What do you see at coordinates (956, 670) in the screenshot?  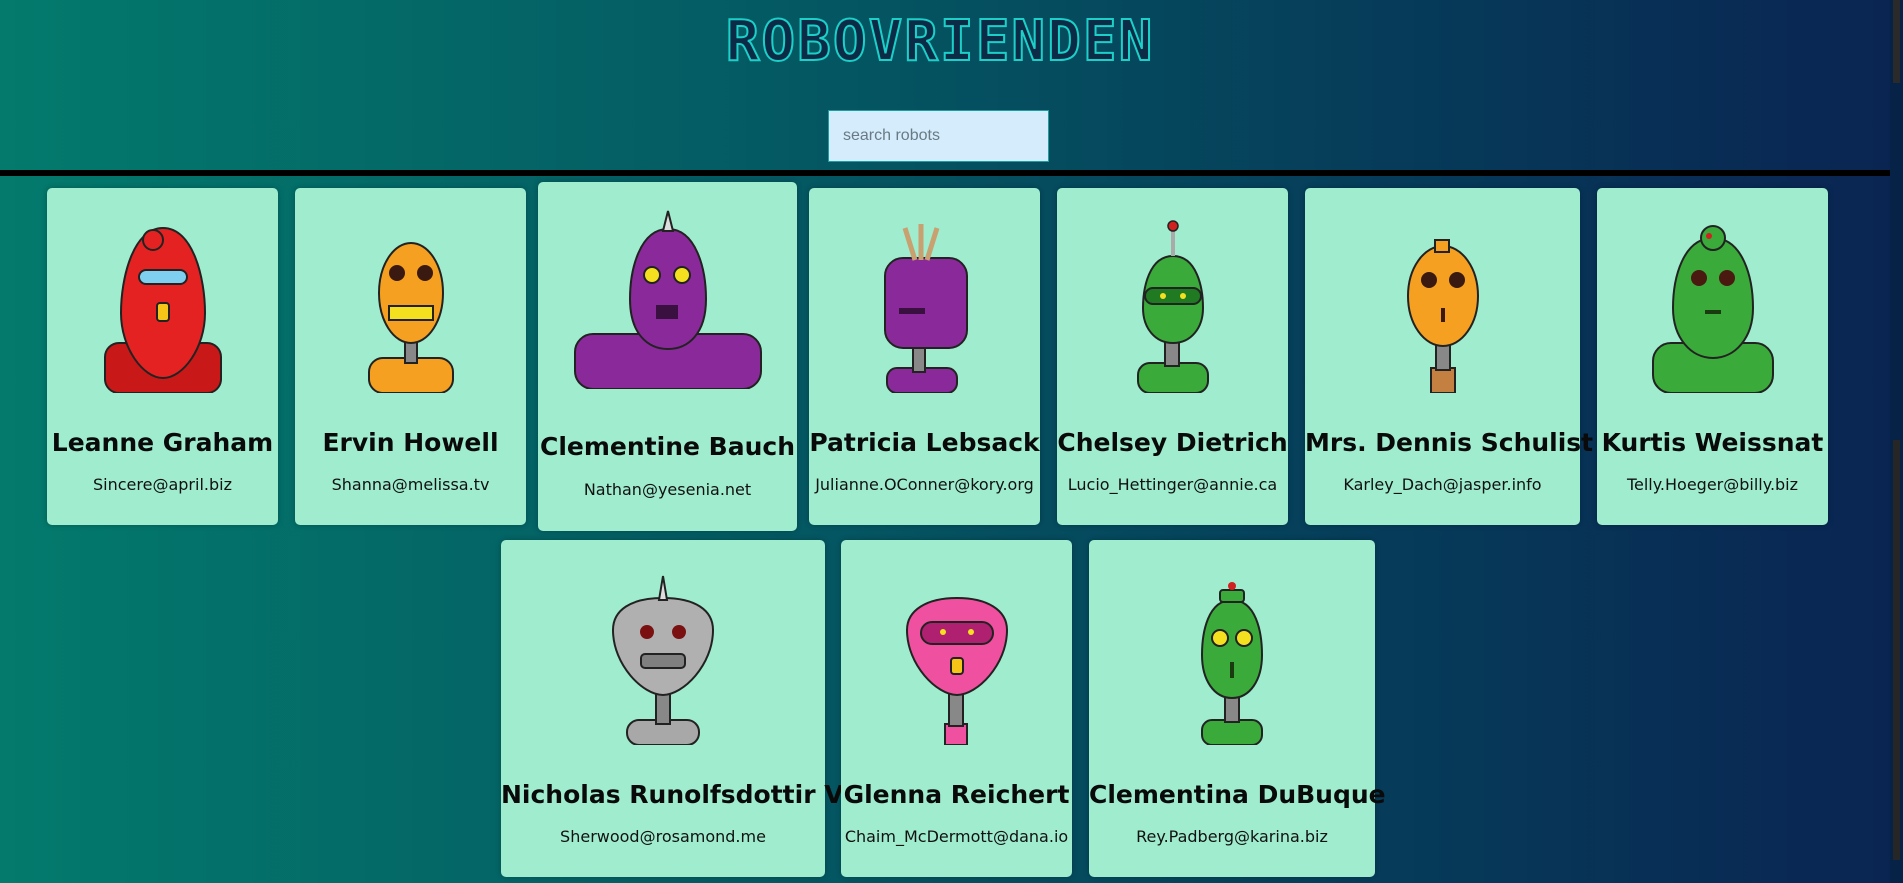 I see `pink-robot-icon` at bounding box center [956, 670].